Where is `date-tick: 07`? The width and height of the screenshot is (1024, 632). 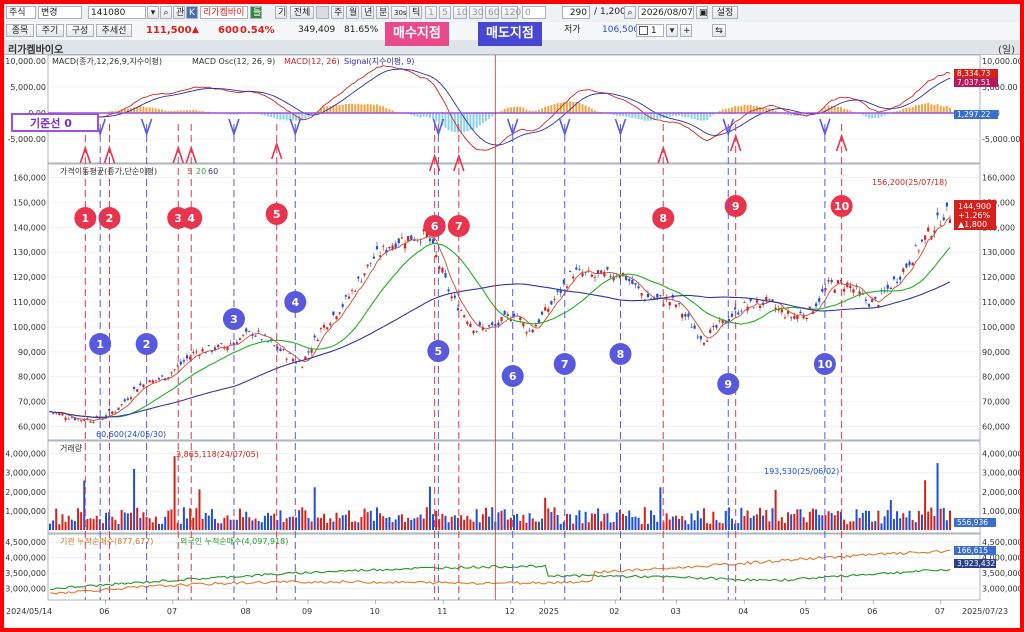 date-tick: 07 is located at coordinates (172, 611).